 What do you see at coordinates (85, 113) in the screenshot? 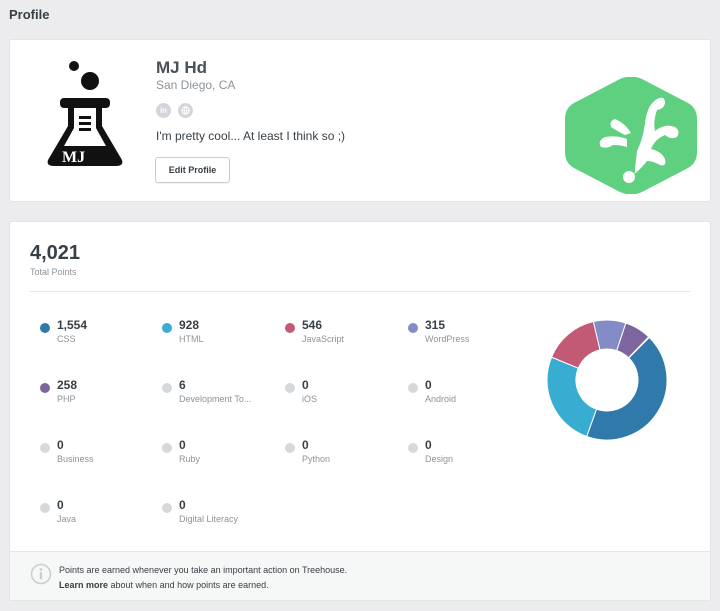
I see `avatar: MJ` at bounding box center [85, 113].